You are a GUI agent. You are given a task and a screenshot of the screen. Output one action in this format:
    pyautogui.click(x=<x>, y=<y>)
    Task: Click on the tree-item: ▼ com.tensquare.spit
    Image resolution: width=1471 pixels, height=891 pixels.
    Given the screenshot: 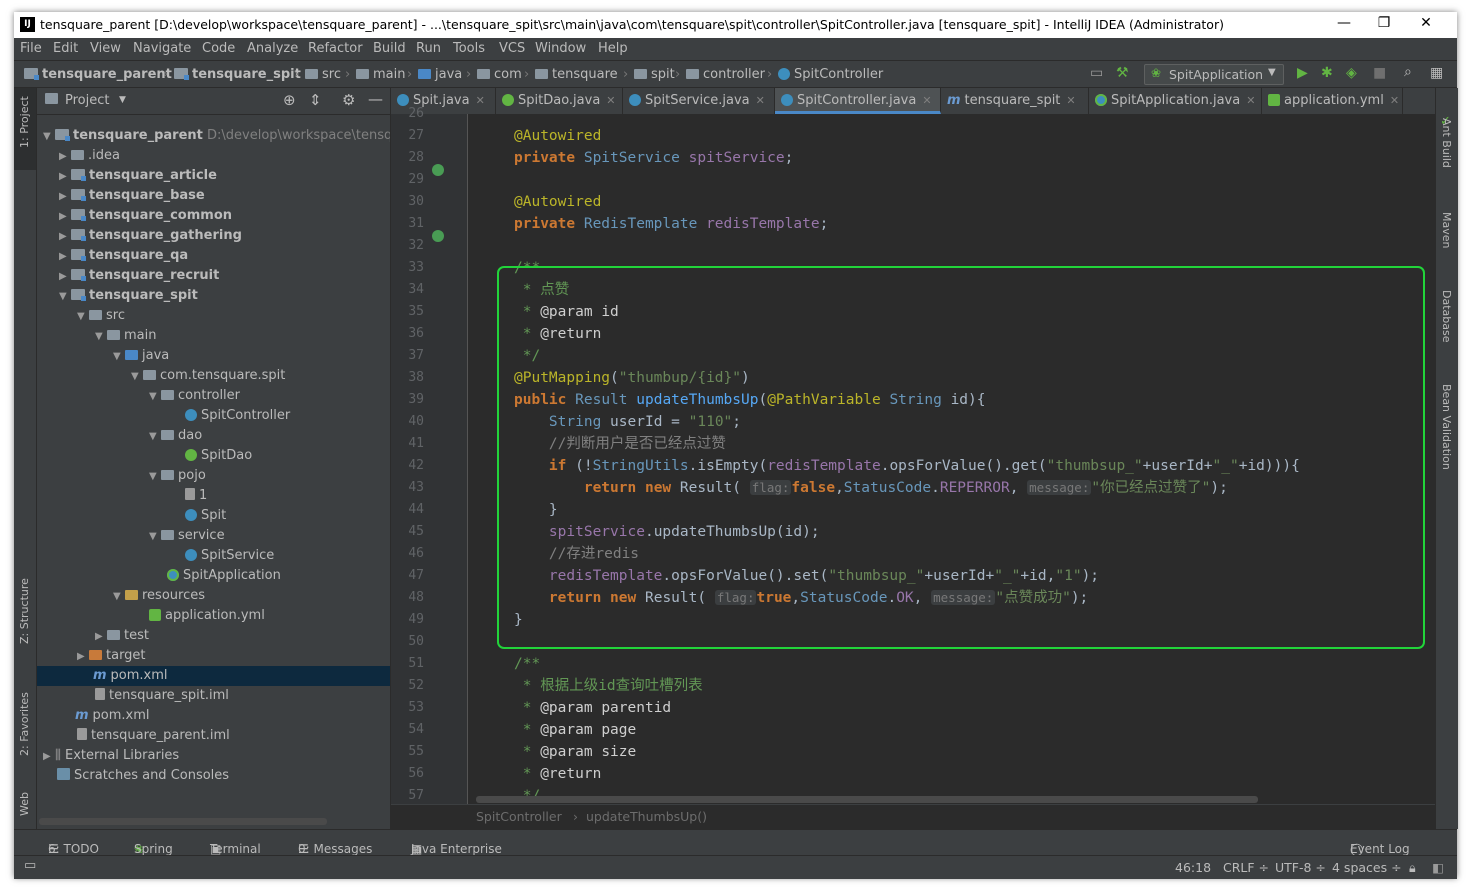 What is the action you would take?
    pyautogui.click(x=213, y=376)
    